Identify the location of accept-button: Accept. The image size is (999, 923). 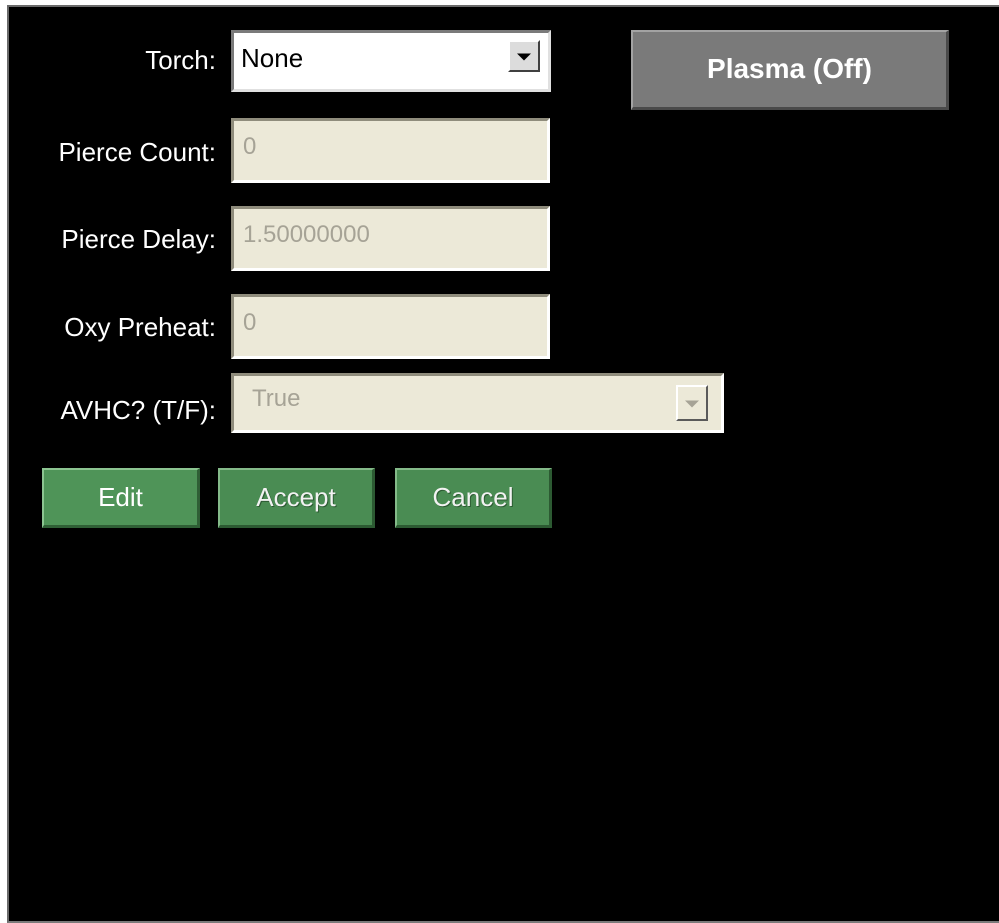
(296, 498).